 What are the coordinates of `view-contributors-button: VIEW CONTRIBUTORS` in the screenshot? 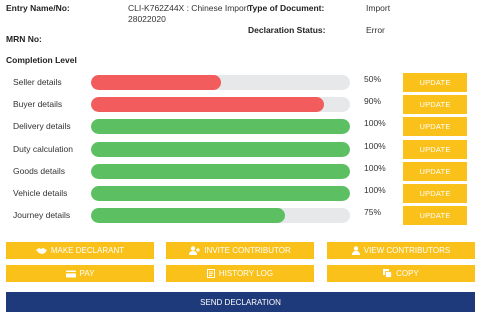 It's located at (401, 250).